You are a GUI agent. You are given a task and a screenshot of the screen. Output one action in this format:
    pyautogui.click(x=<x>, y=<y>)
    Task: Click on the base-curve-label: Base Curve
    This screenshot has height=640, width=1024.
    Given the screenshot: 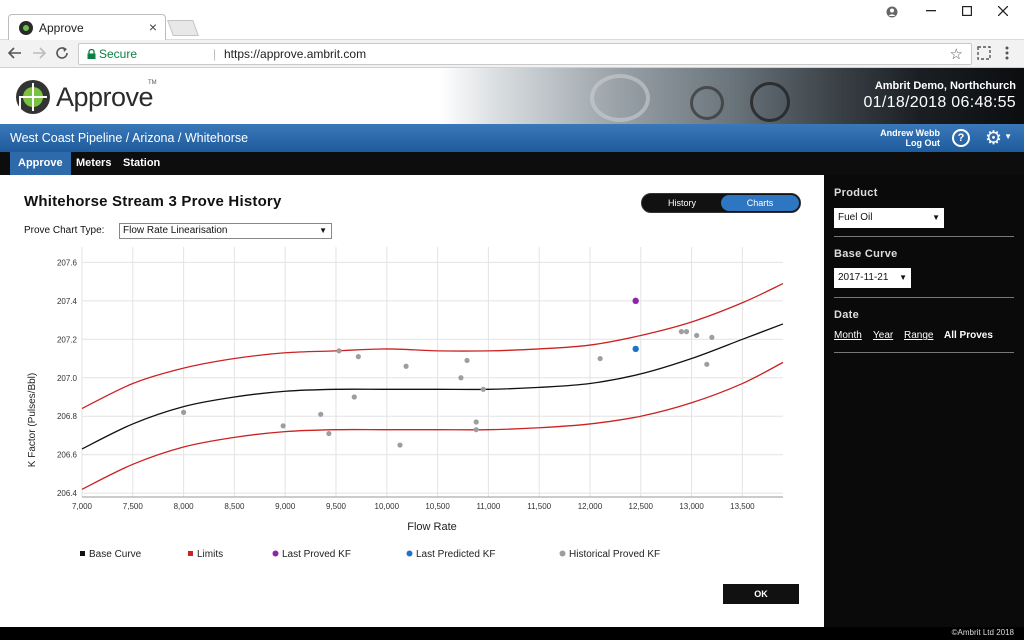 What is the action you would take?
    pyautogui.click(x=866, y=254)
    